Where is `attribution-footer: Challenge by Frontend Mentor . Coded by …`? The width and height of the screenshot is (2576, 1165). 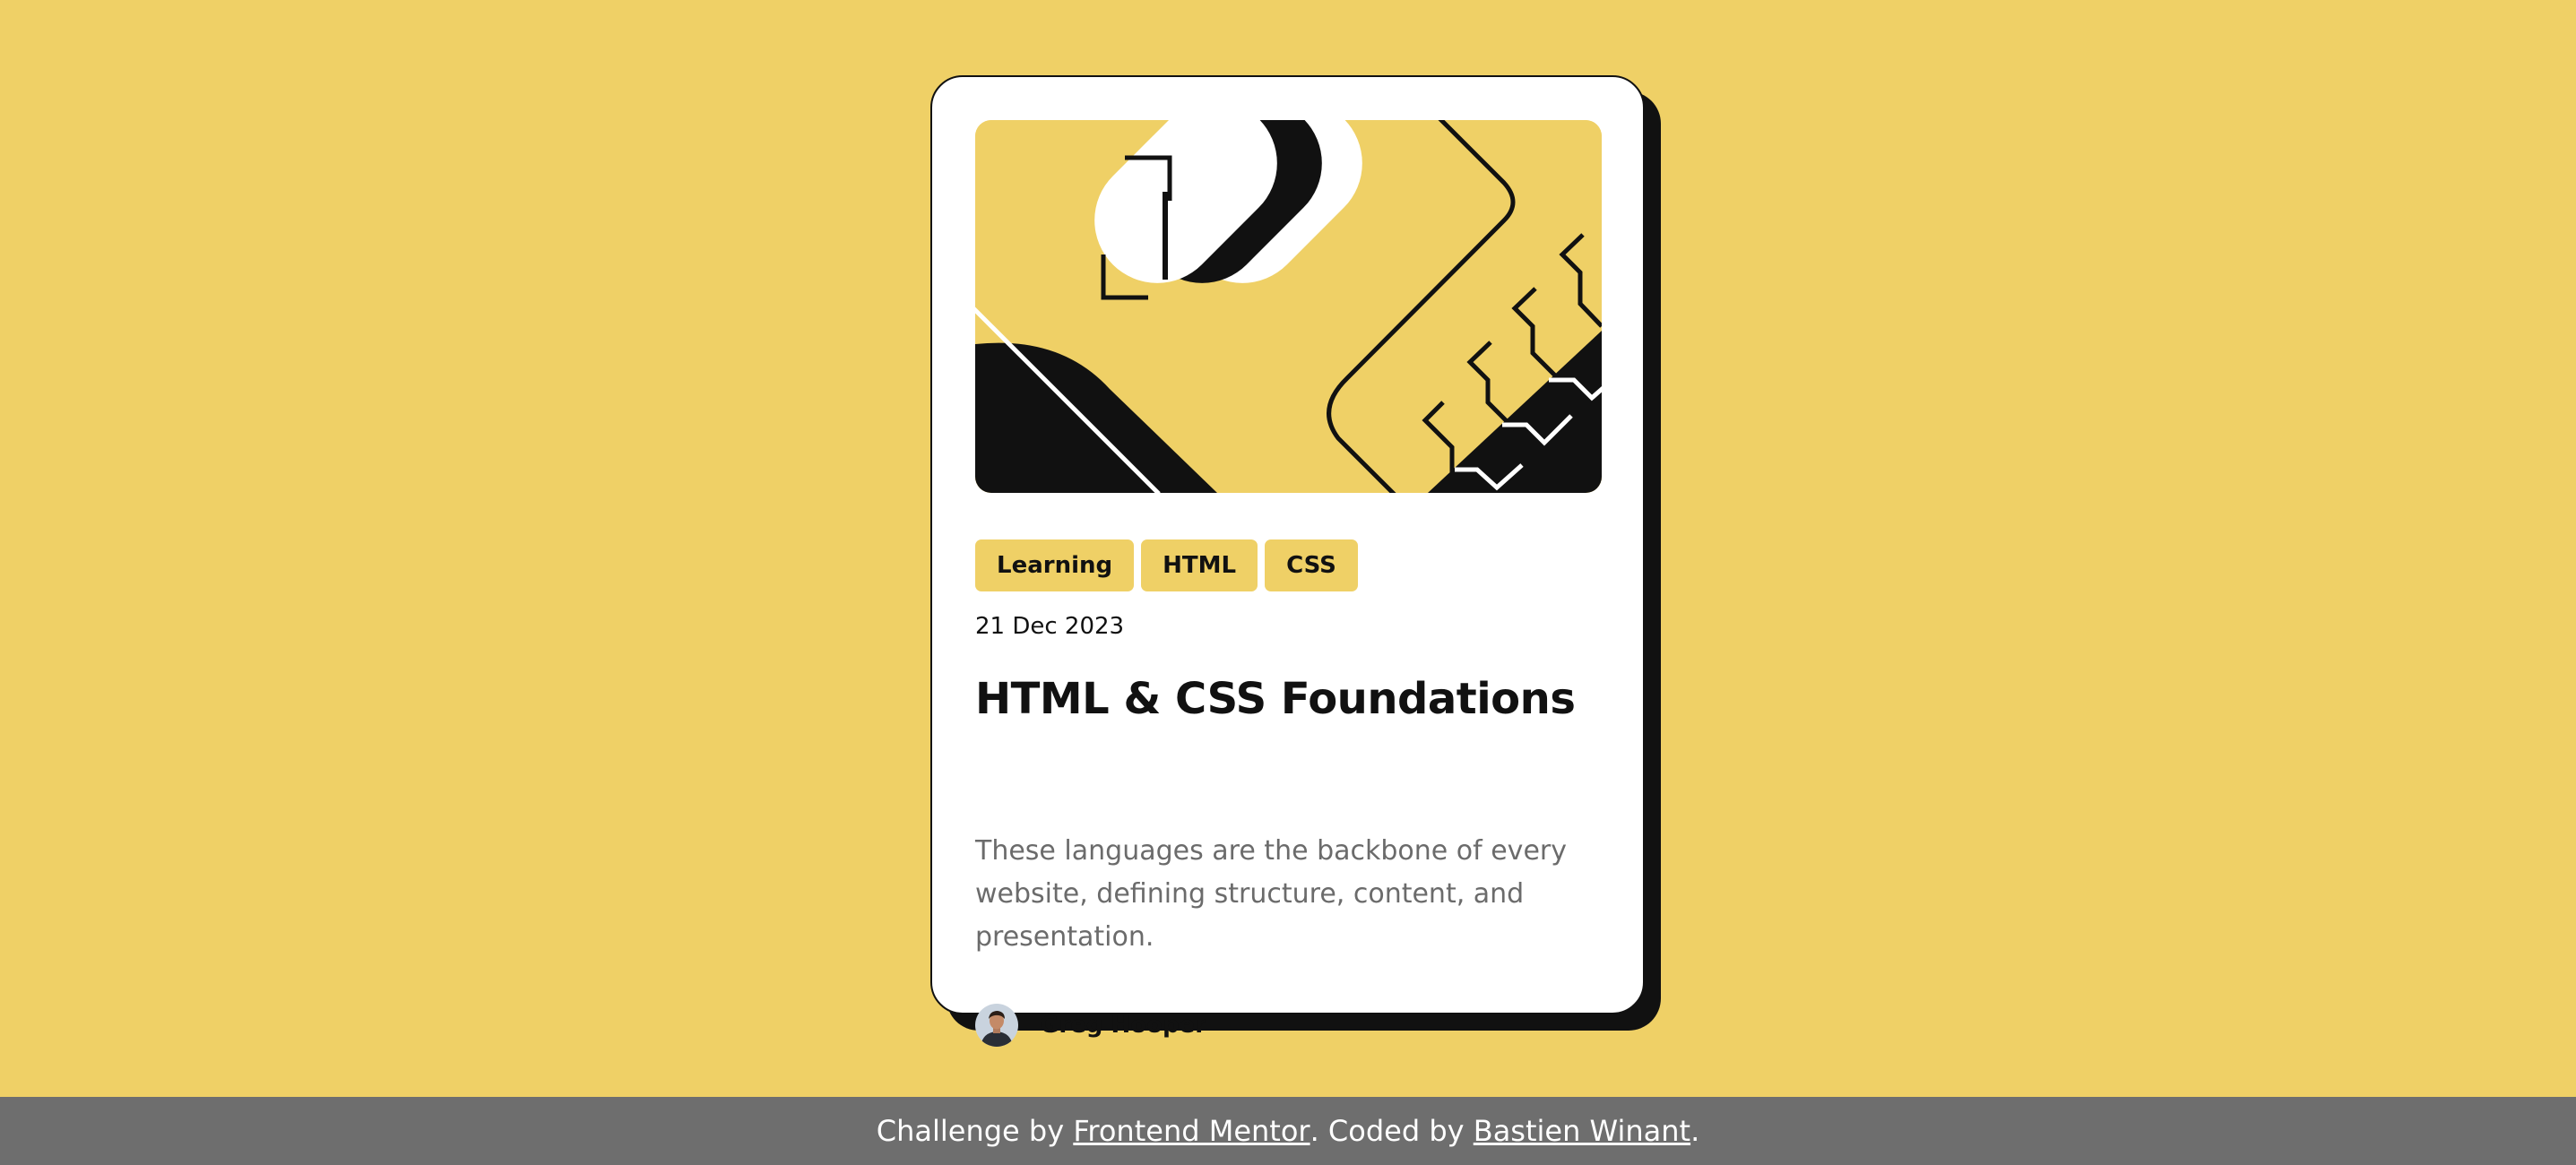
attribution-footer: Challenge by Frontend Mentor . Coded by … is located at coordinates (1288, 1131).